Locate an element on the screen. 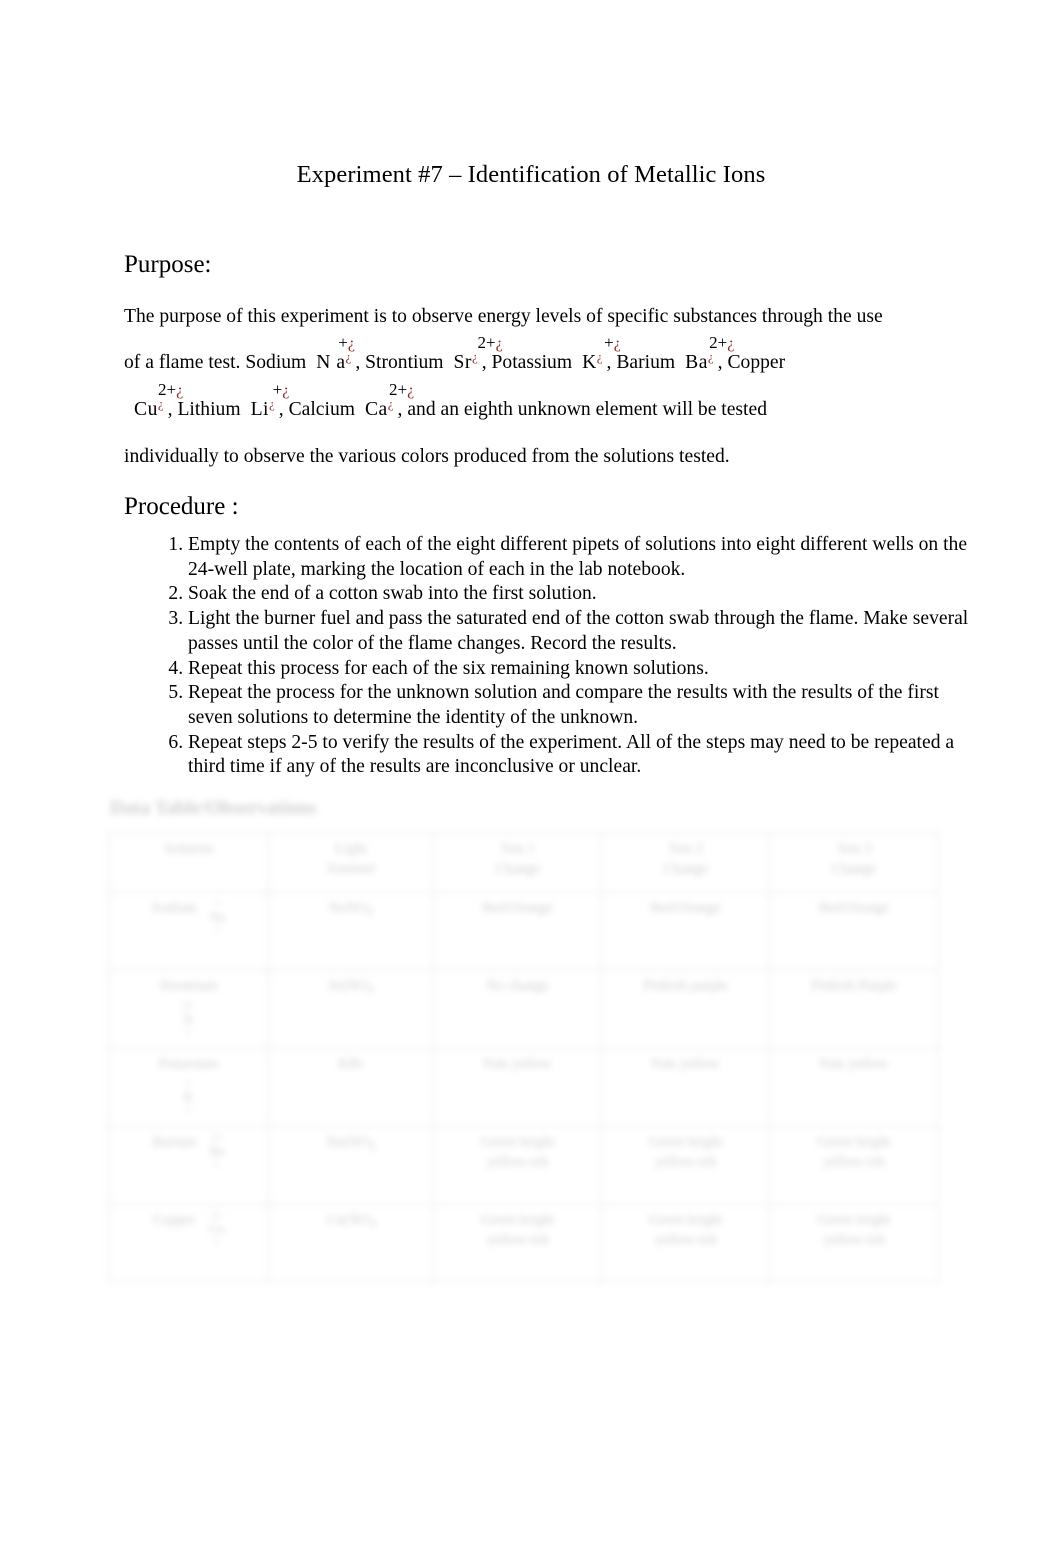 The height and width of the screenshot is (1561, 1062). ion-formula-strontium: 2+¿ Sr¿ is located at coordinates (478, 353).